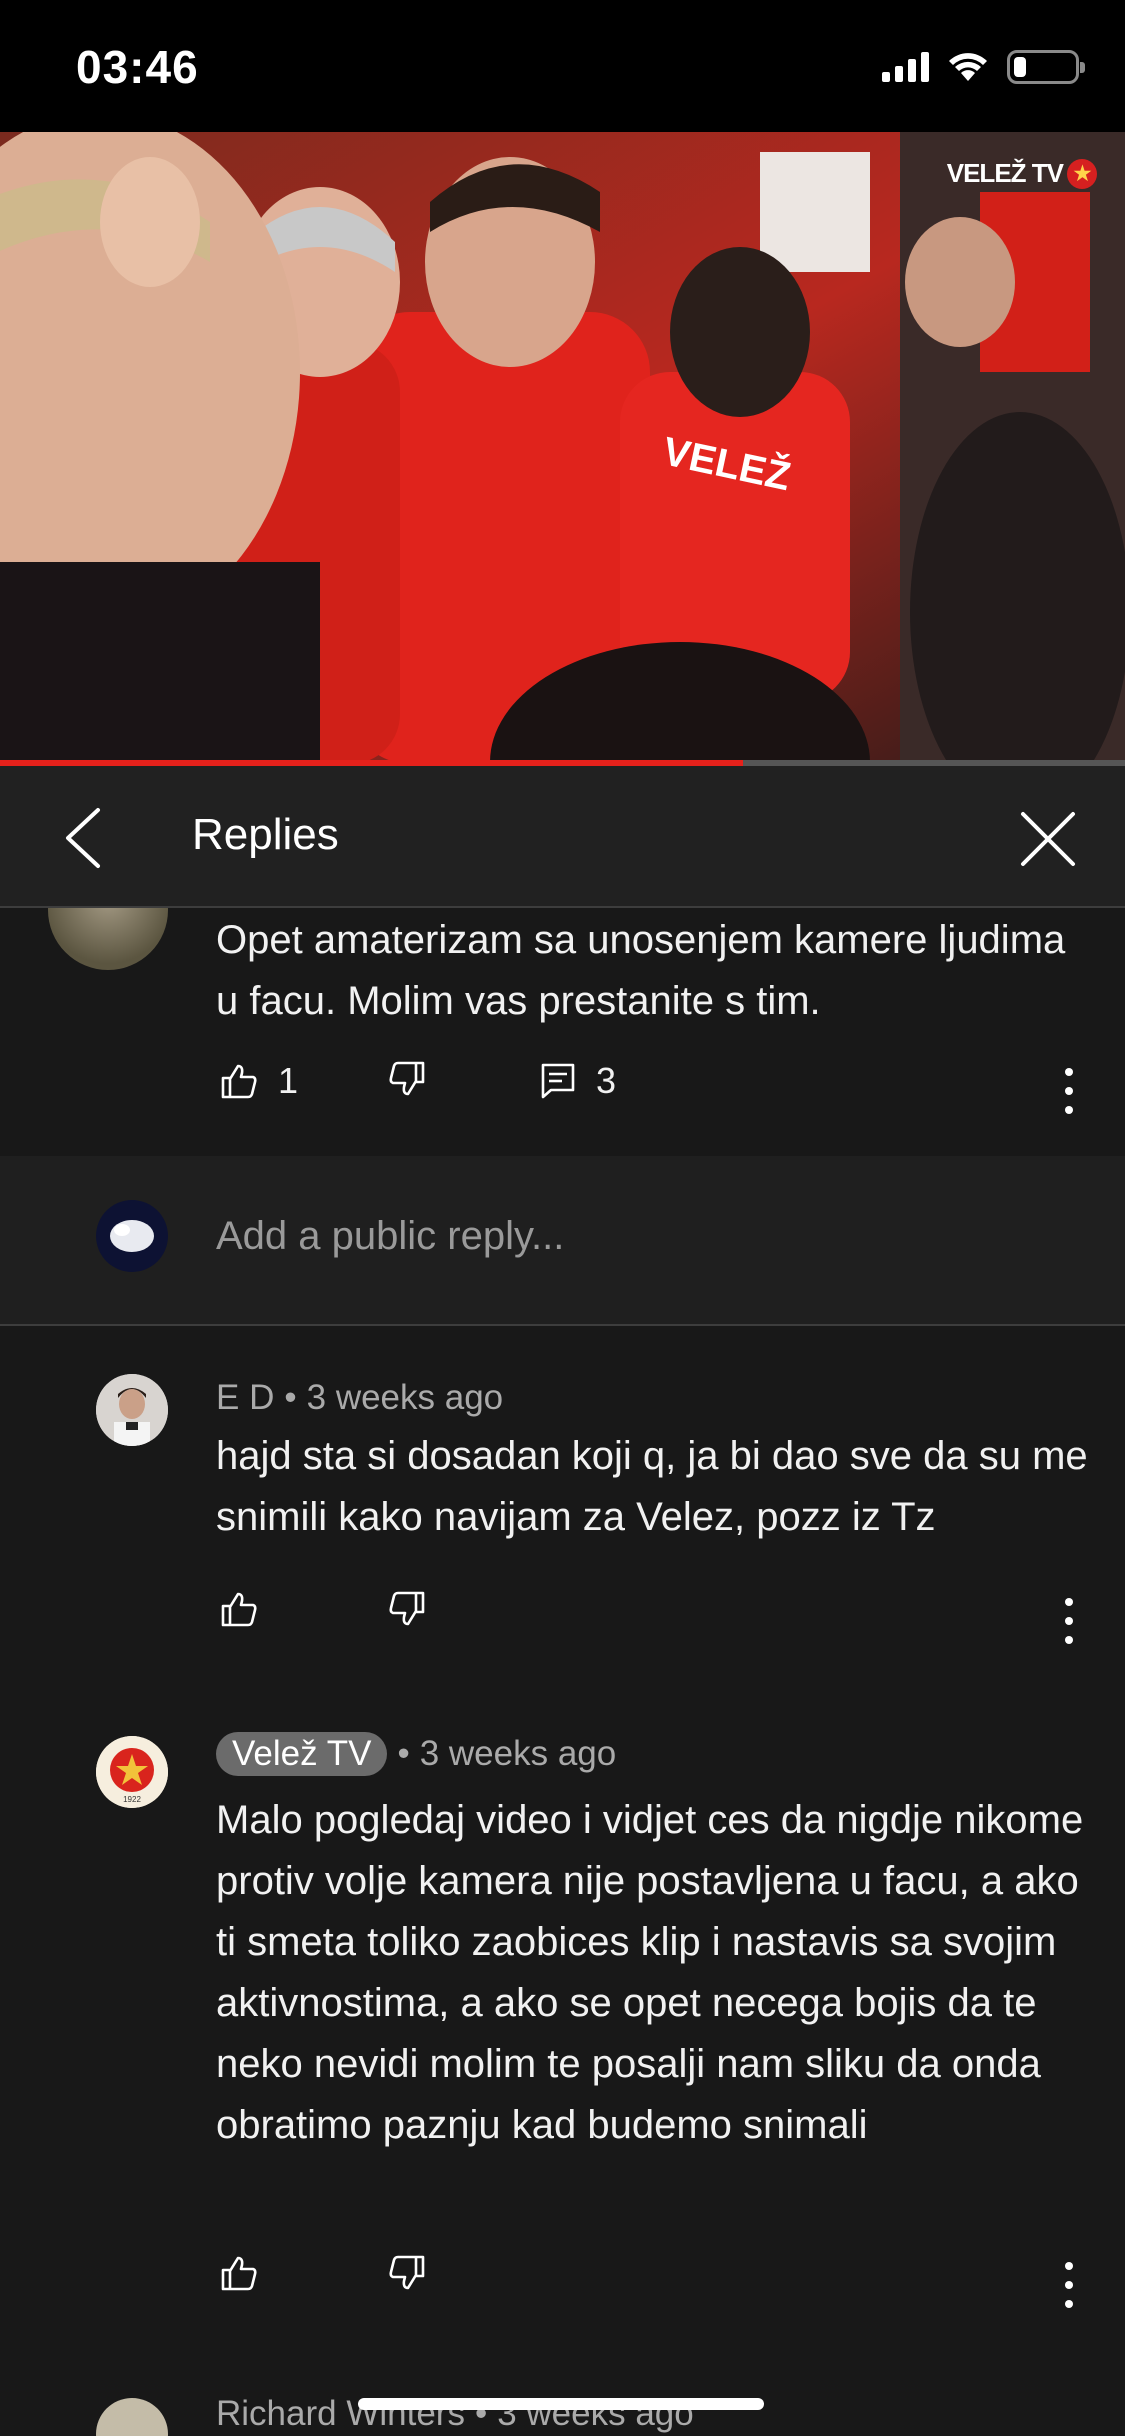 This screenshot has height=2436, width=1125. What do you see at coordinates (245, 1398) in the screenshot?
I see `author-name: E D` at bounding box center [245, 1398].